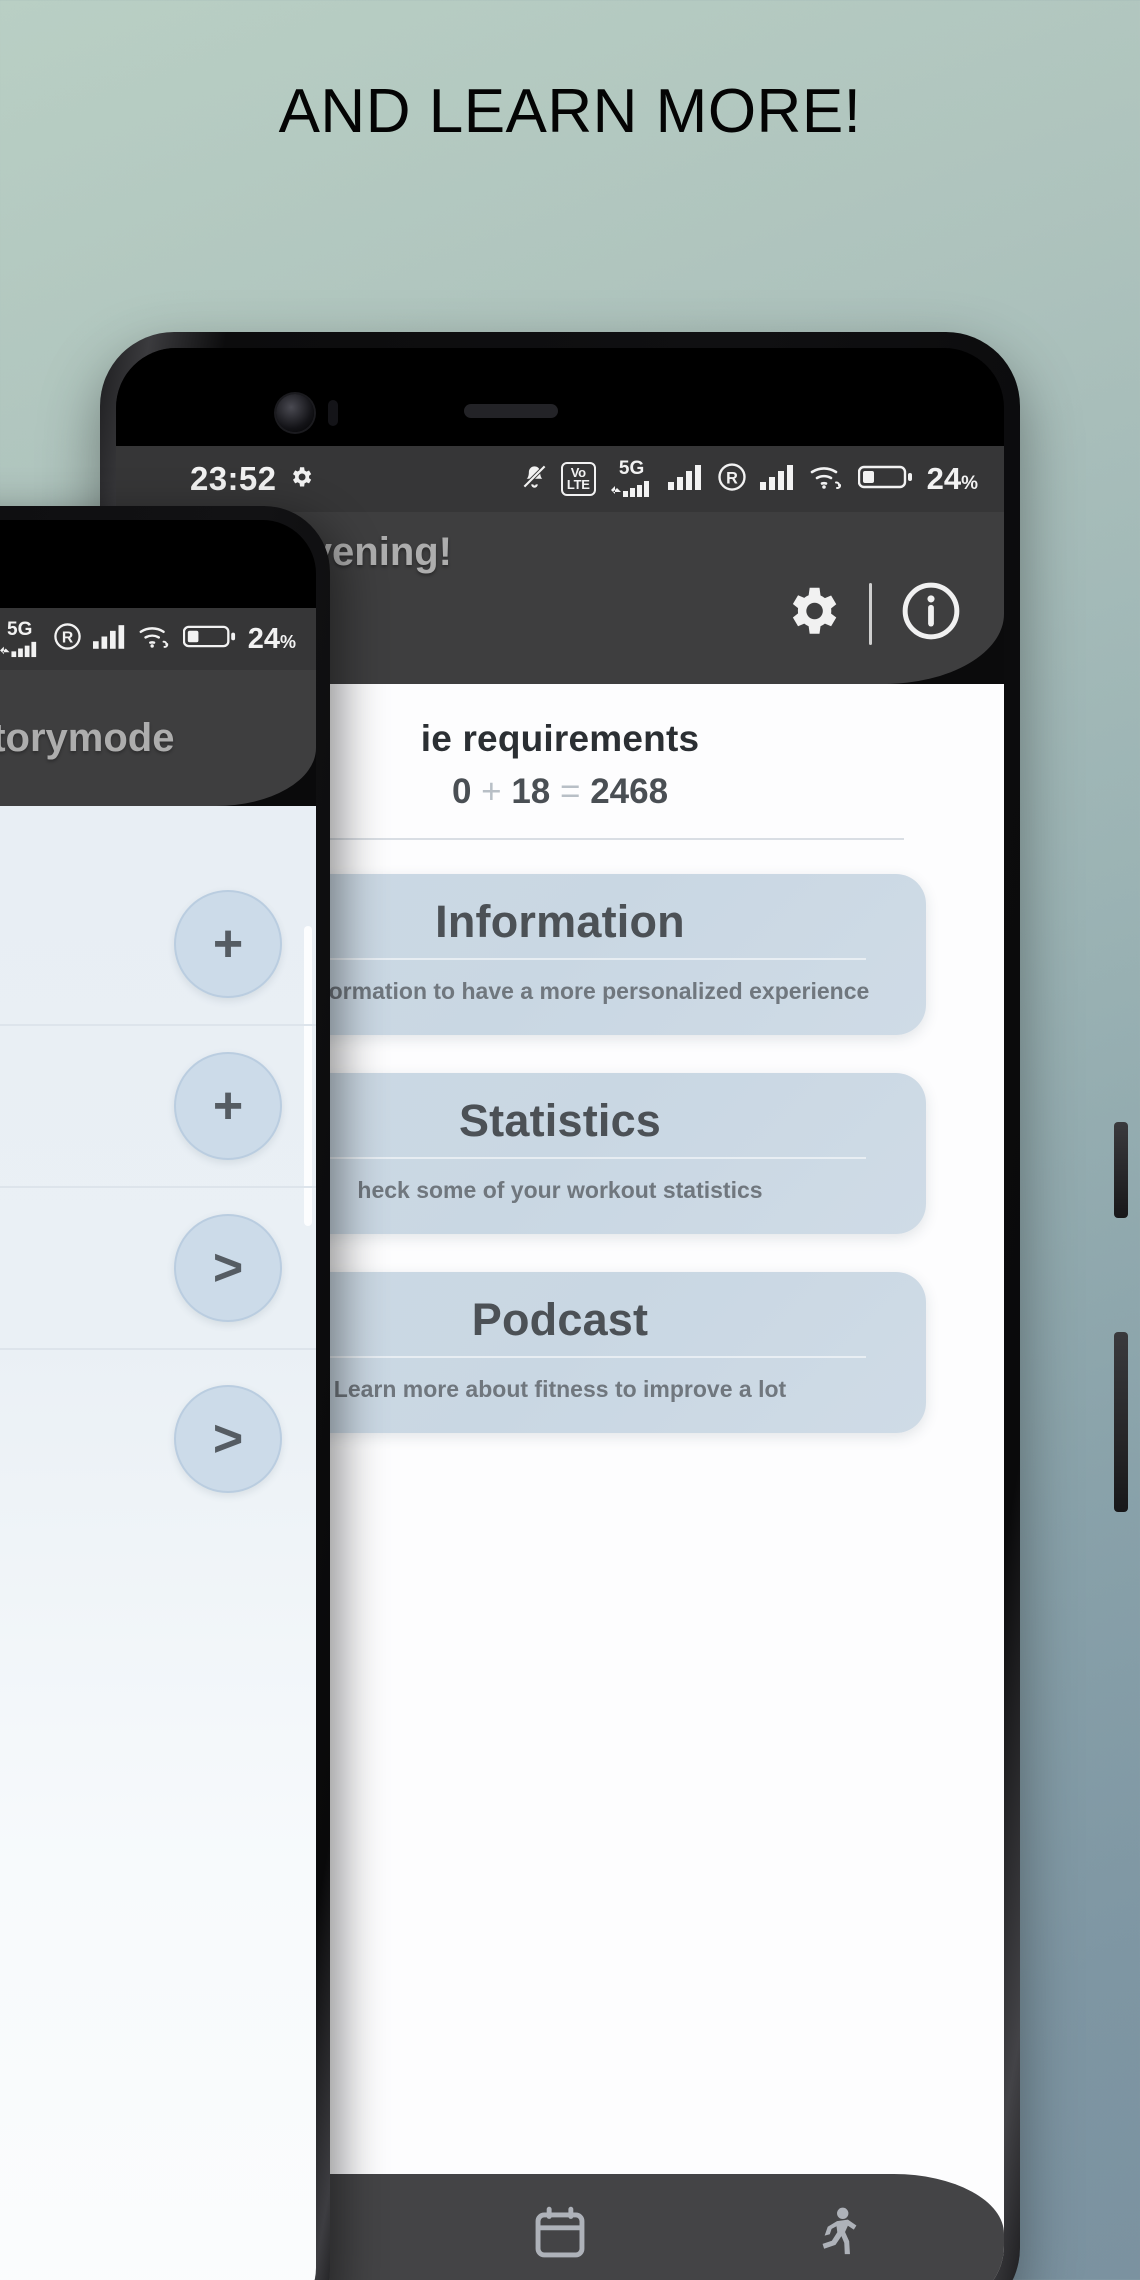 This screenshot has width=1140, height=2280. What do you see at coordinates (570, 791) in the screenshot?
I see `calorie-equals-sign: =` at bounding box center [570, 791].